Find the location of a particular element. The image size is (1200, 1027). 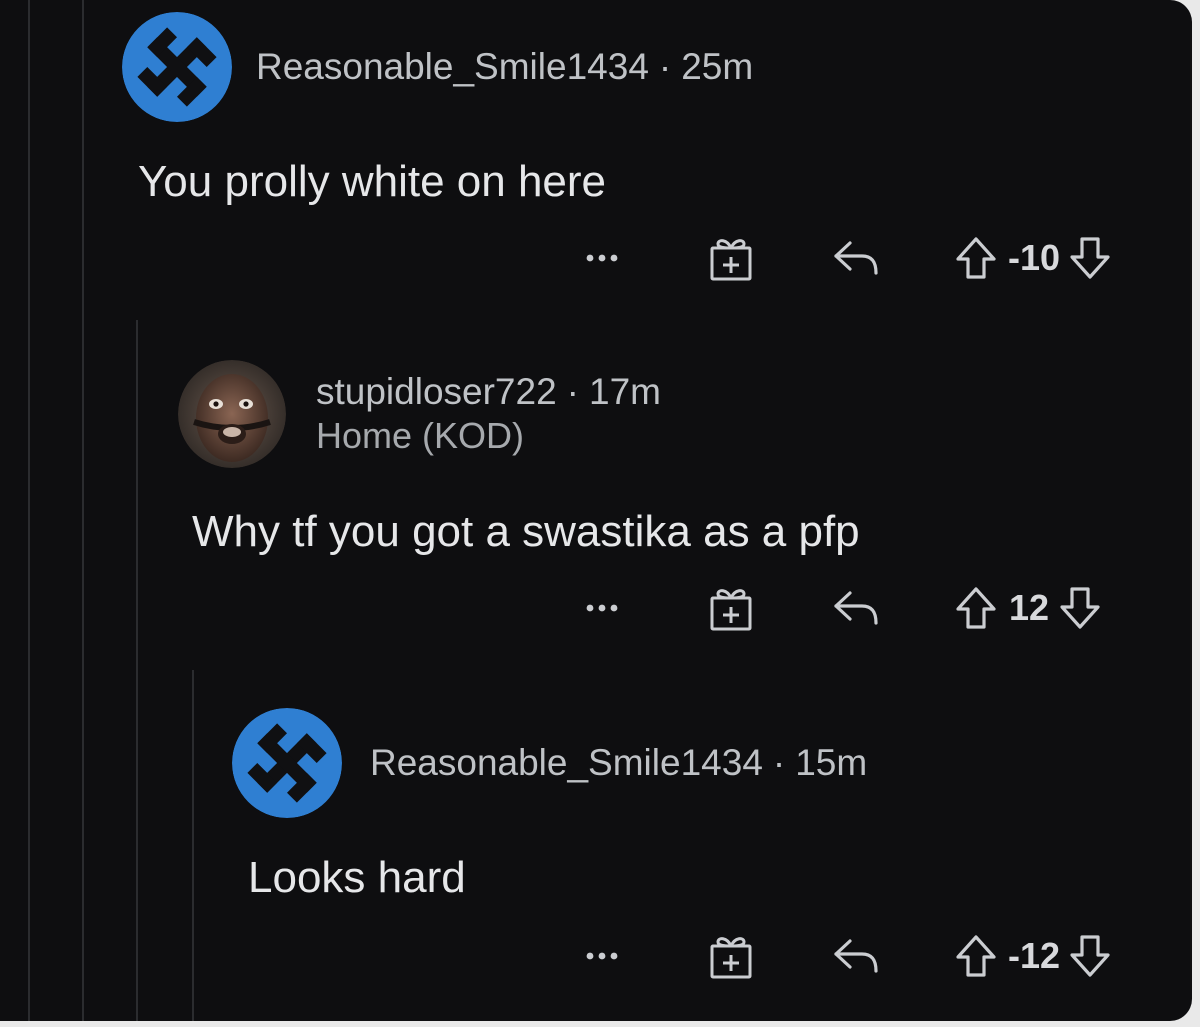

vote-score: 12 is located at coordinates (1029, 607).